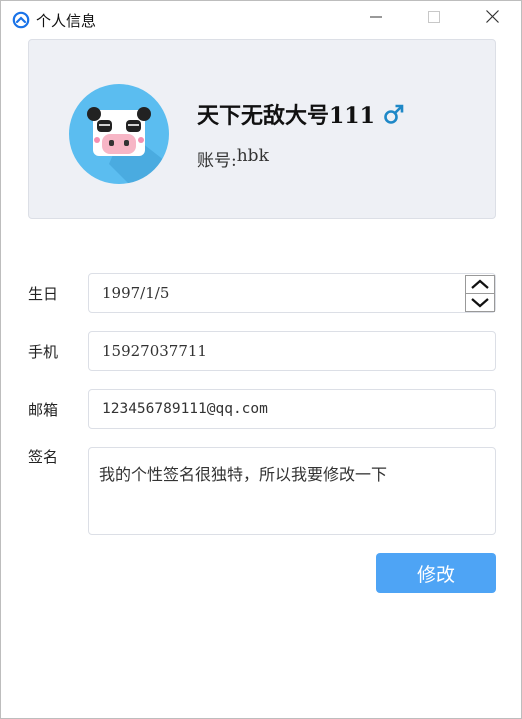  Describe the element at coordinates (252, 156) in the screenshot. I see `account-value: hbk` at that location.